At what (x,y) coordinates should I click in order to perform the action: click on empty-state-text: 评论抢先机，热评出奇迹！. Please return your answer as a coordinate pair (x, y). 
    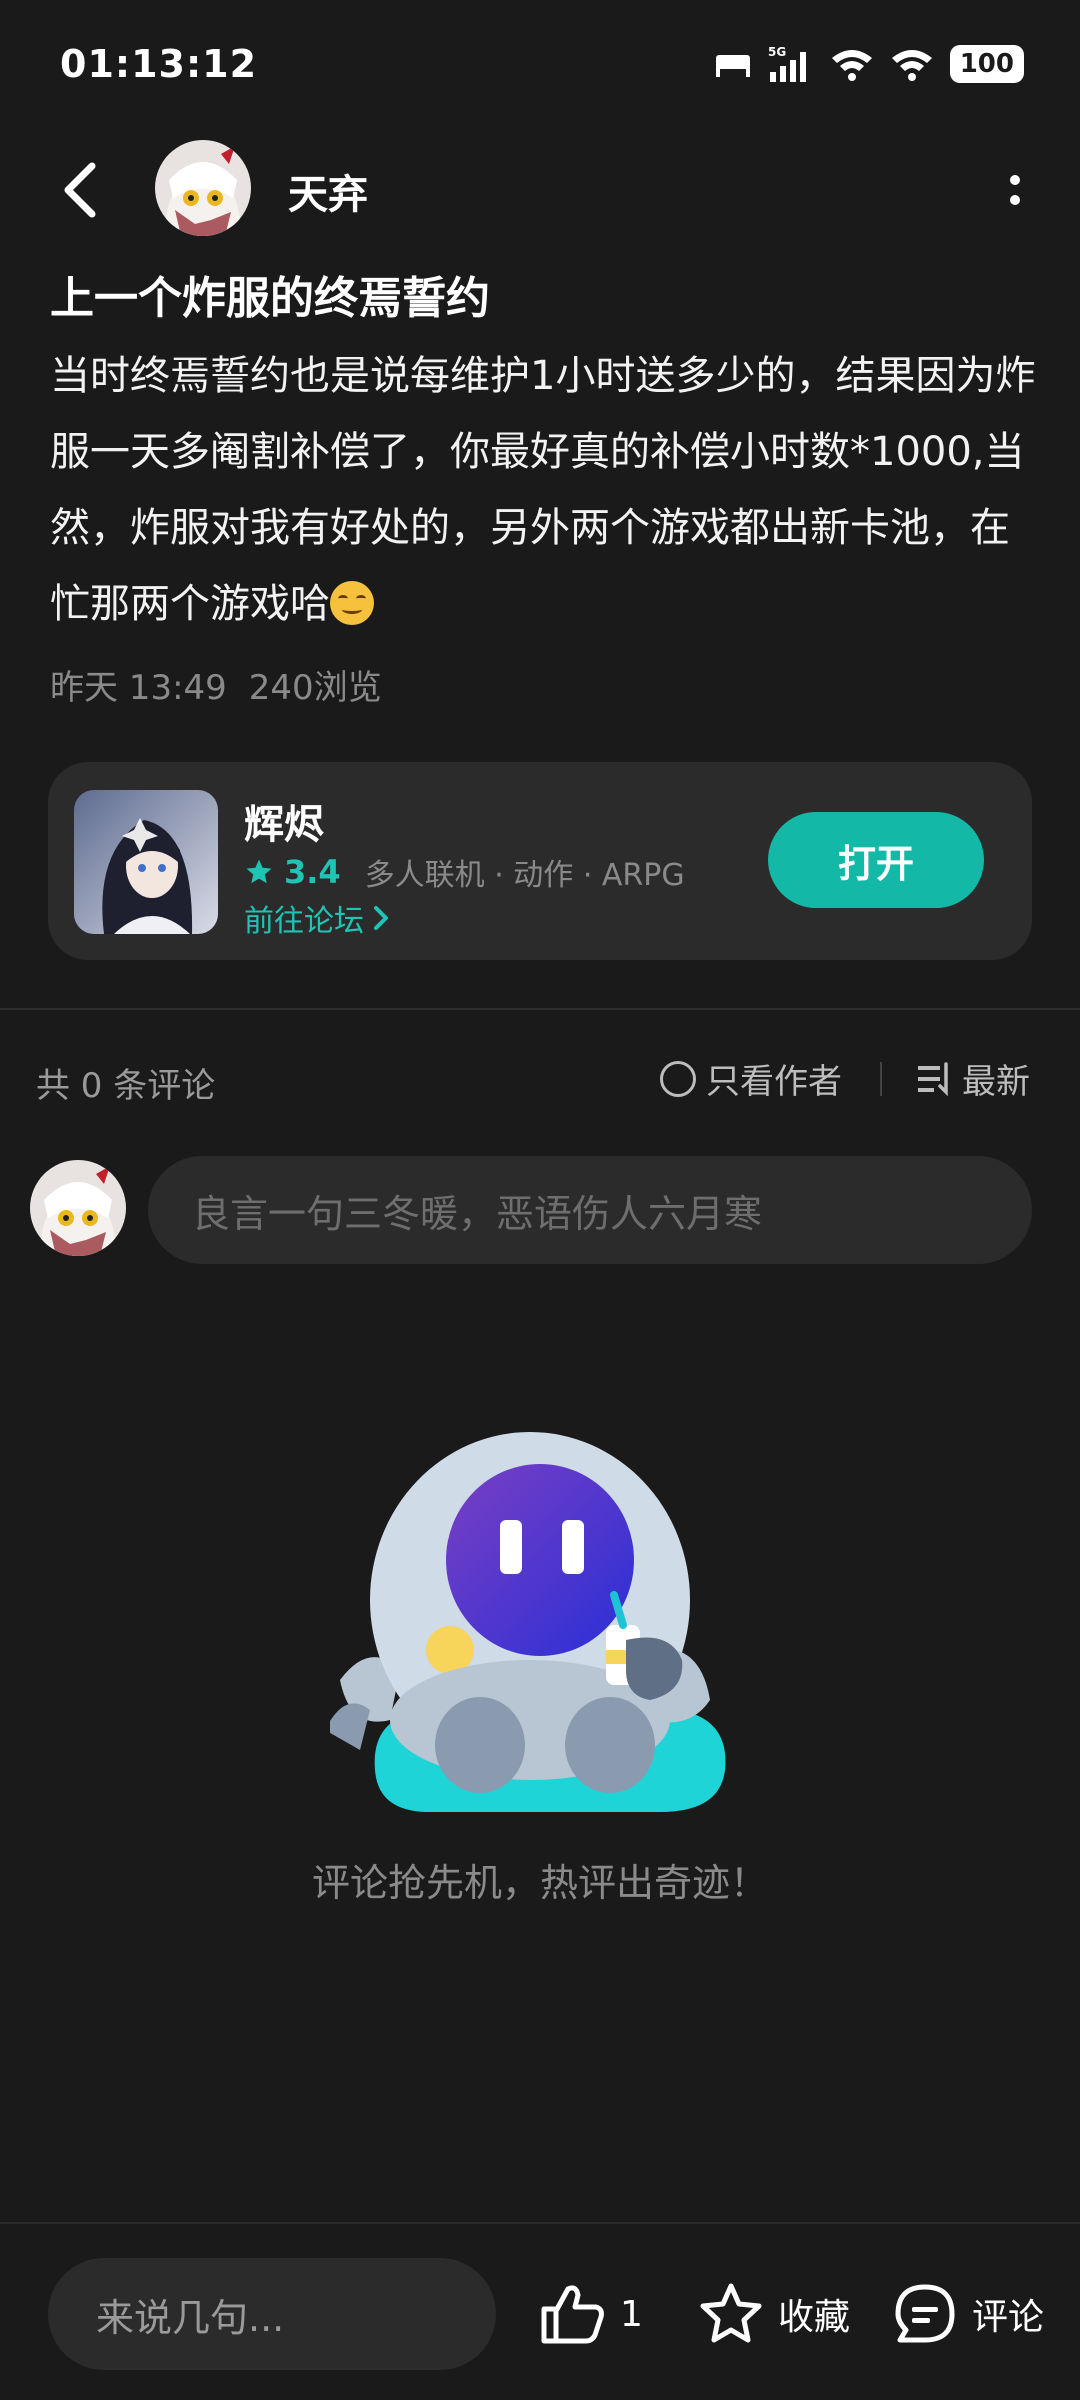
    Looking at the image, I should click on (539, 1883).